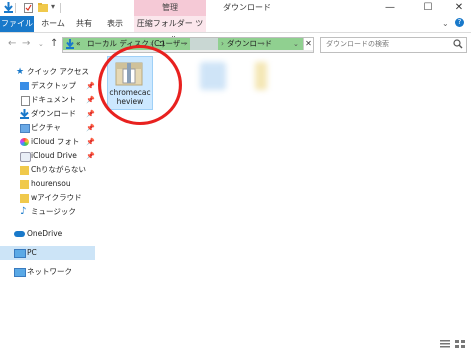 The width and height of the screenshot is (471, 358). Describe the element at coordinates (24, 86) in the screenshot. I see `desktop-icon` at that location.